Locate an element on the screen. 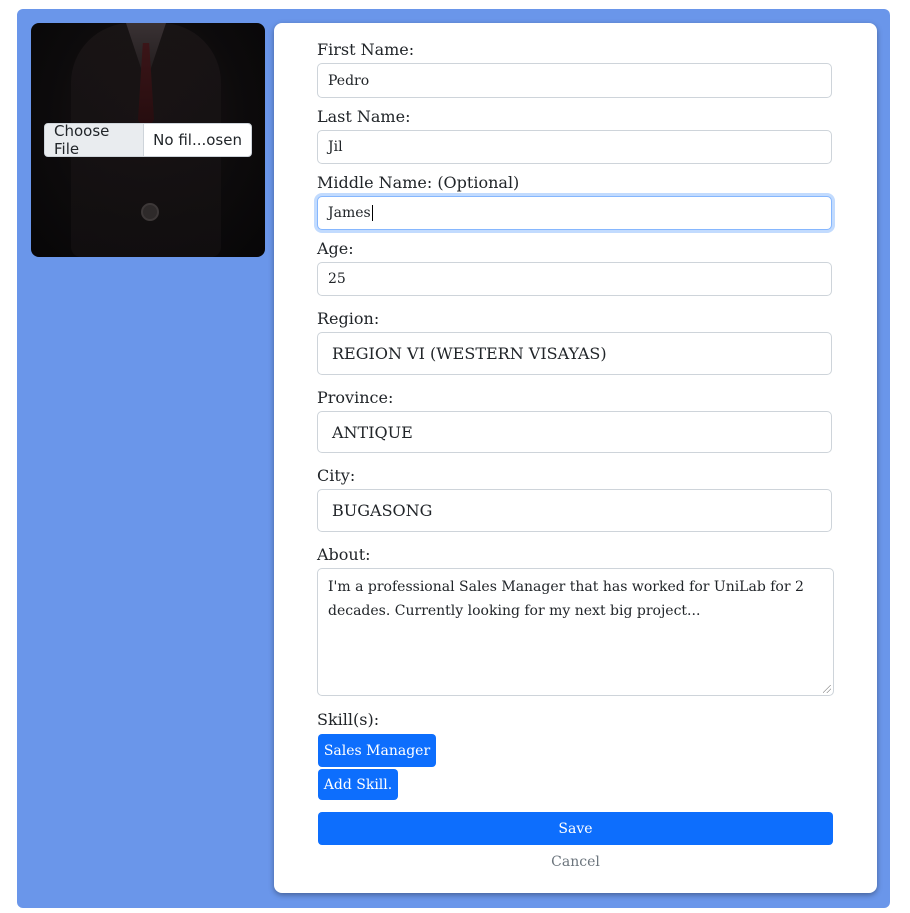  first-name-label: First Name: is located at coordinates (366, 49).